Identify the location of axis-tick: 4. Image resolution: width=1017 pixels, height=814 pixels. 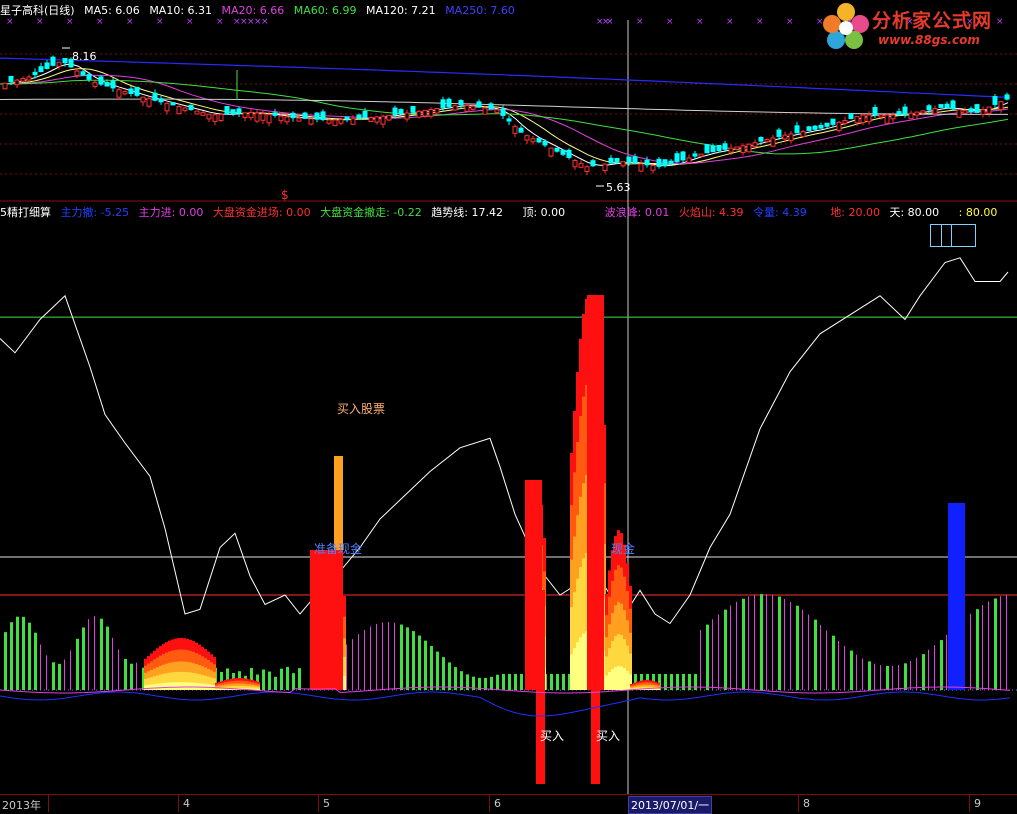
(186, 803).